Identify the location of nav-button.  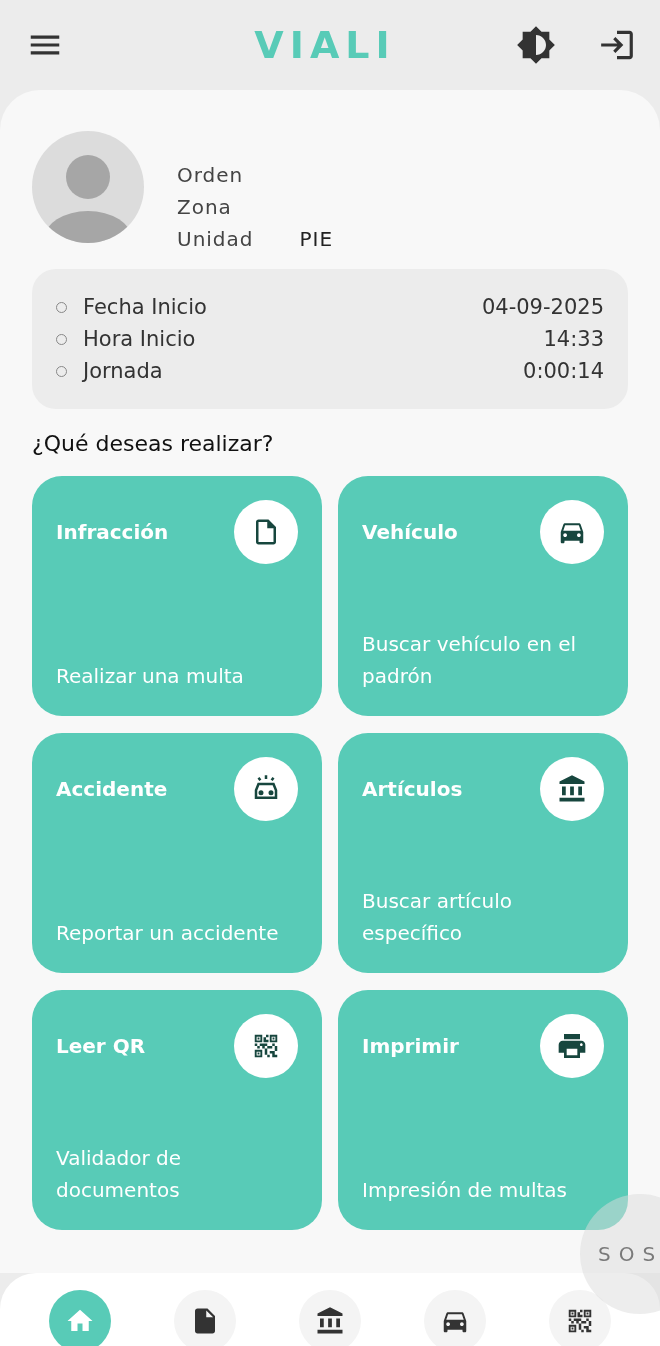
(330, 1318).